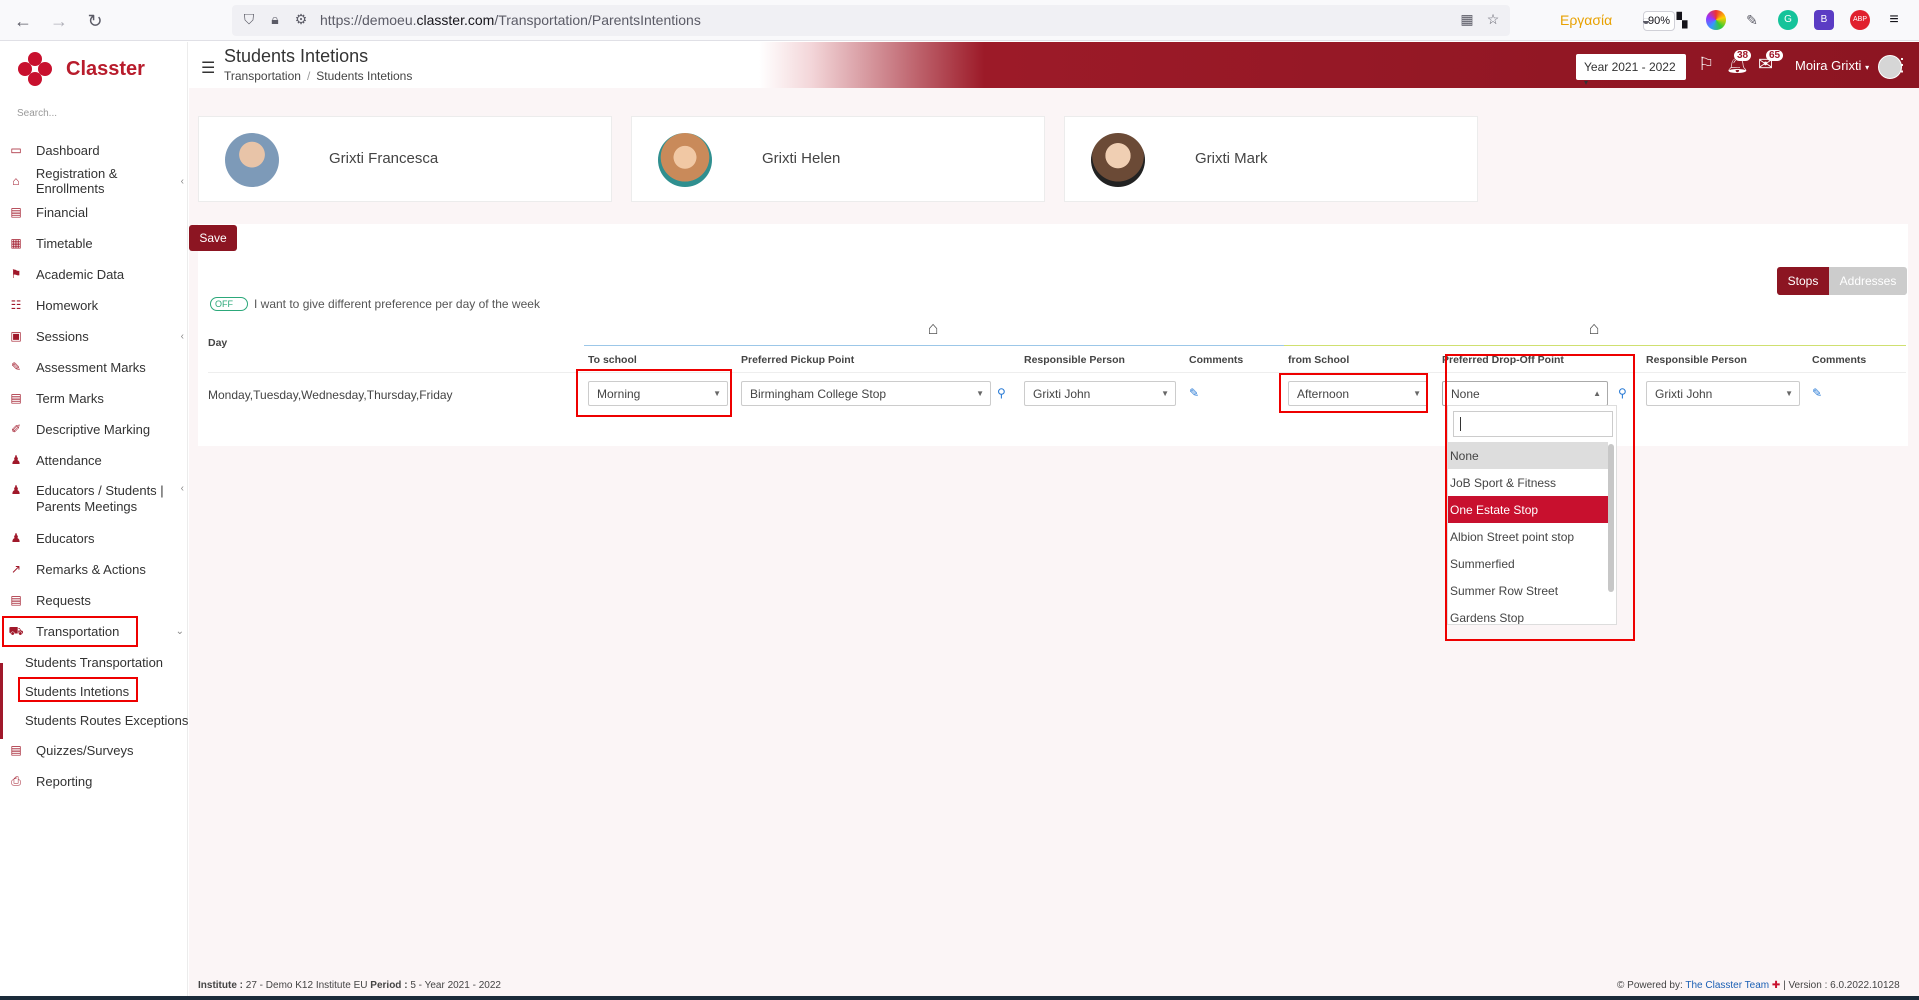 This screenshot has width=1919, height=1000. What do you see at coordinates (296, 56) in the screenshot?
I see `page-title: Students Intetions` at bounding box center [296, 56].